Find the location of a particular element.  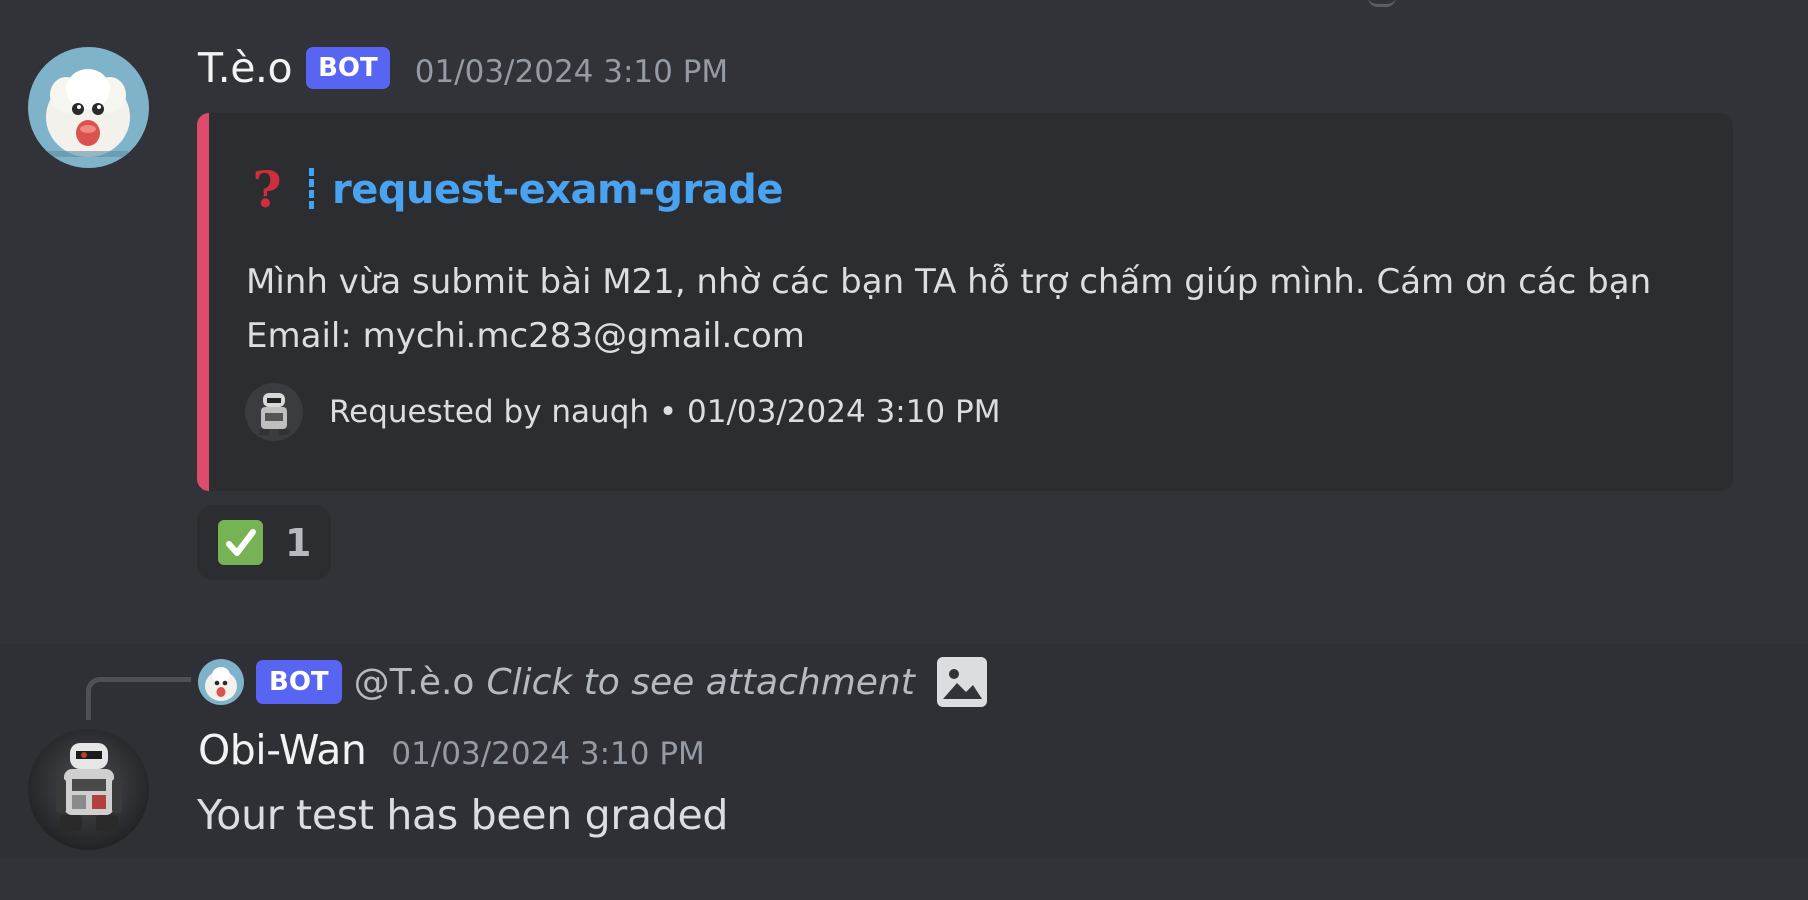

question-icon: ? is located at coordinates (267, 189).